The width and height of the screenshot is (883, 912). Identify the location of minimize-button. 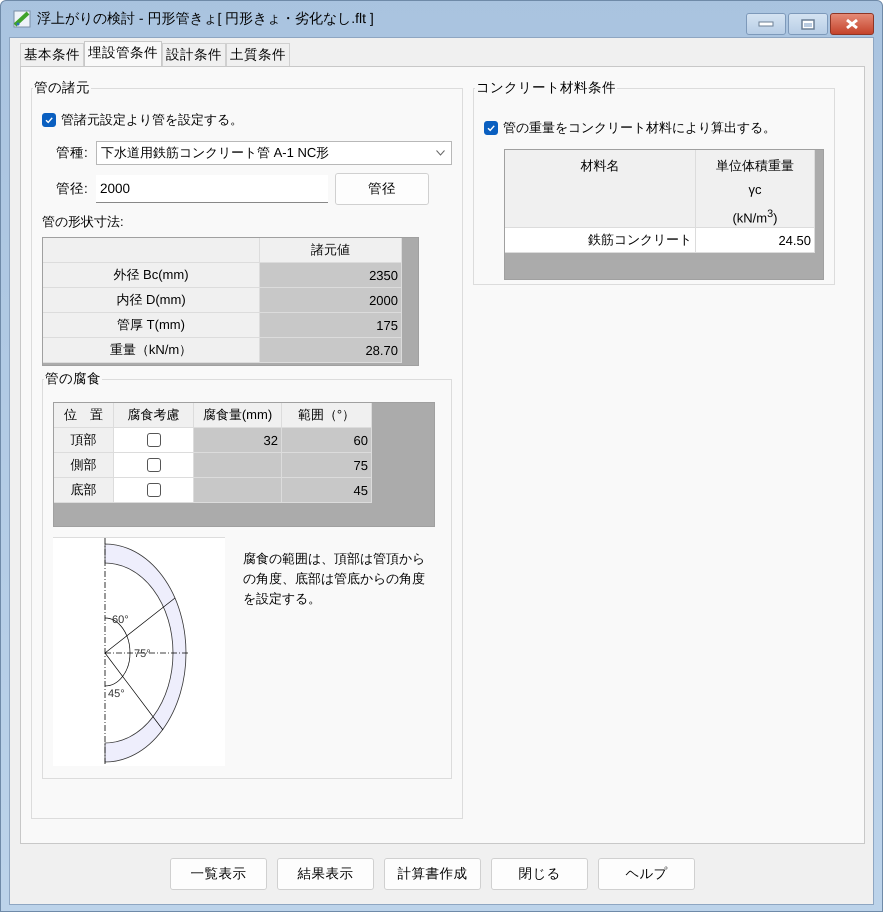
(766, 24).